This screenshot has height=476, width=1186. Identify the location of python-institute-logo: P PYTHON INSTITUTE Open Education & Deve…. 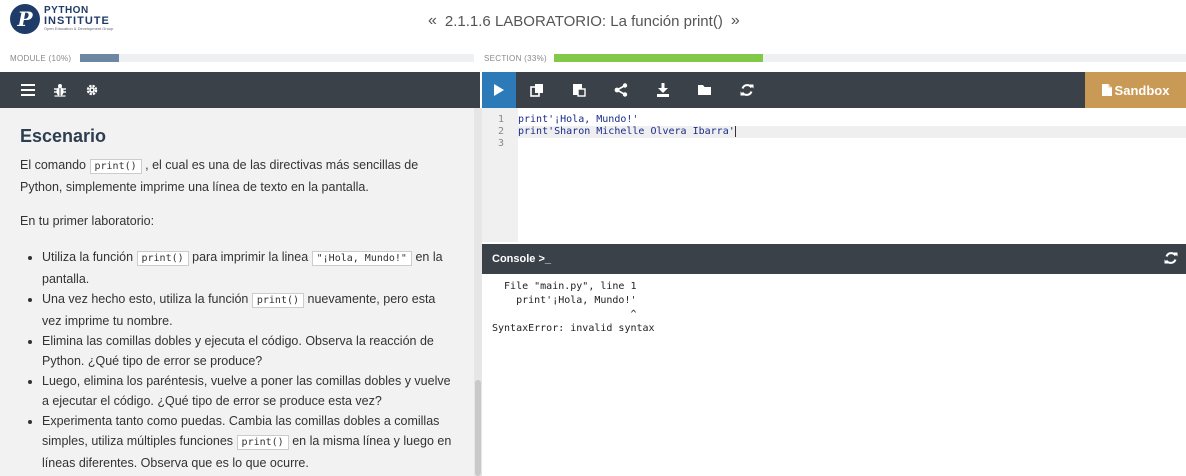
(61, 19).